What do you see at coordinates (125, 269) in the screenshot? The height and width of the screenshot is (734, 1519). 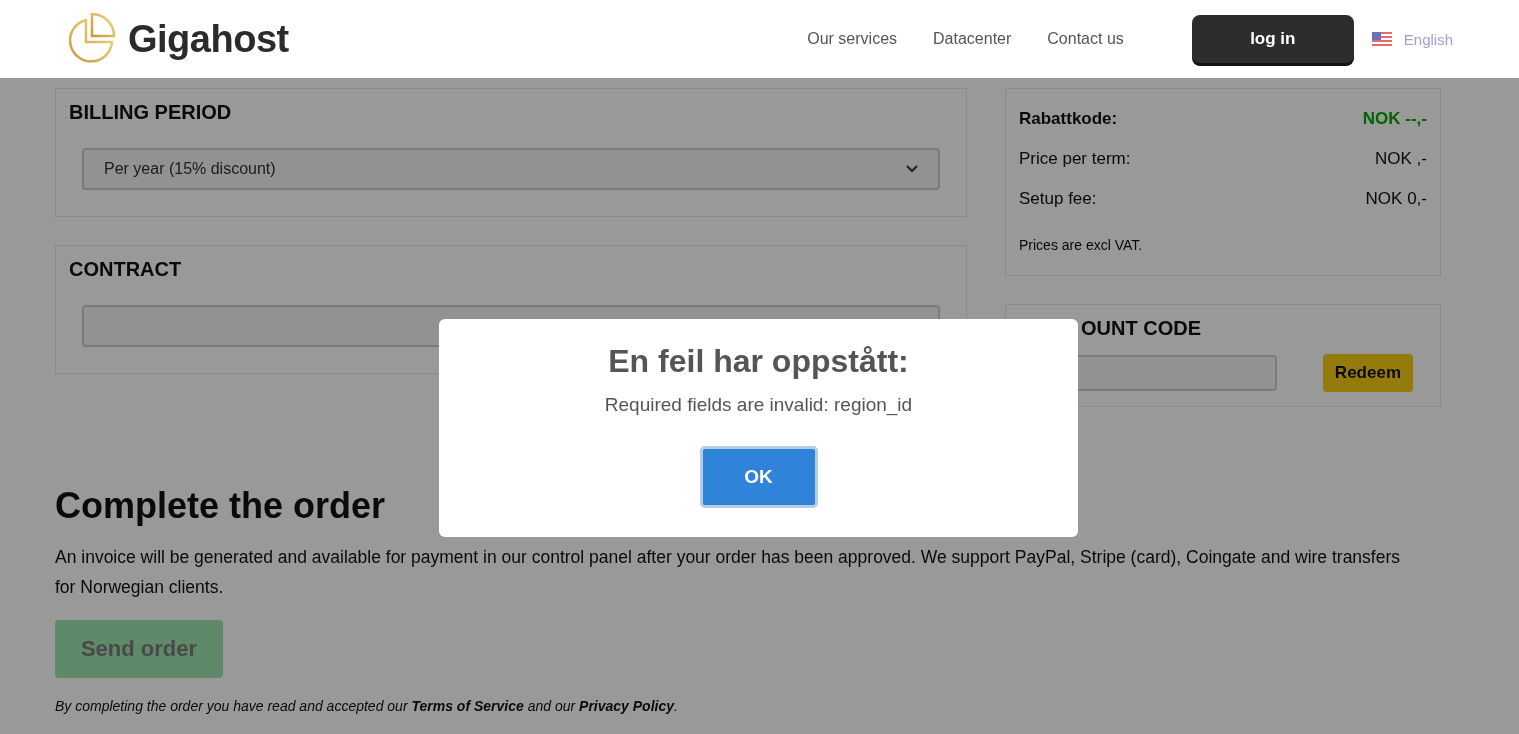 I see `section-title: CONTRACT` at bounding box center [125, 269].